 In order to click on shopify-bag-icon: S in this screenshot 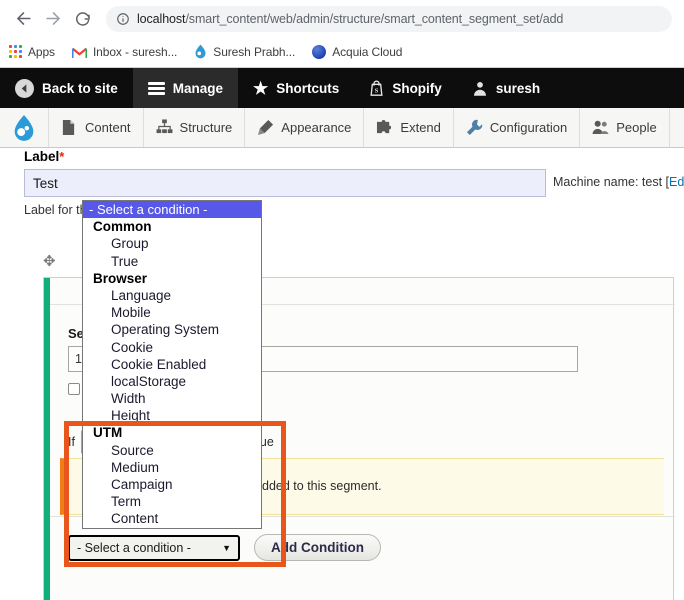, I will do `click(376, 88)`.